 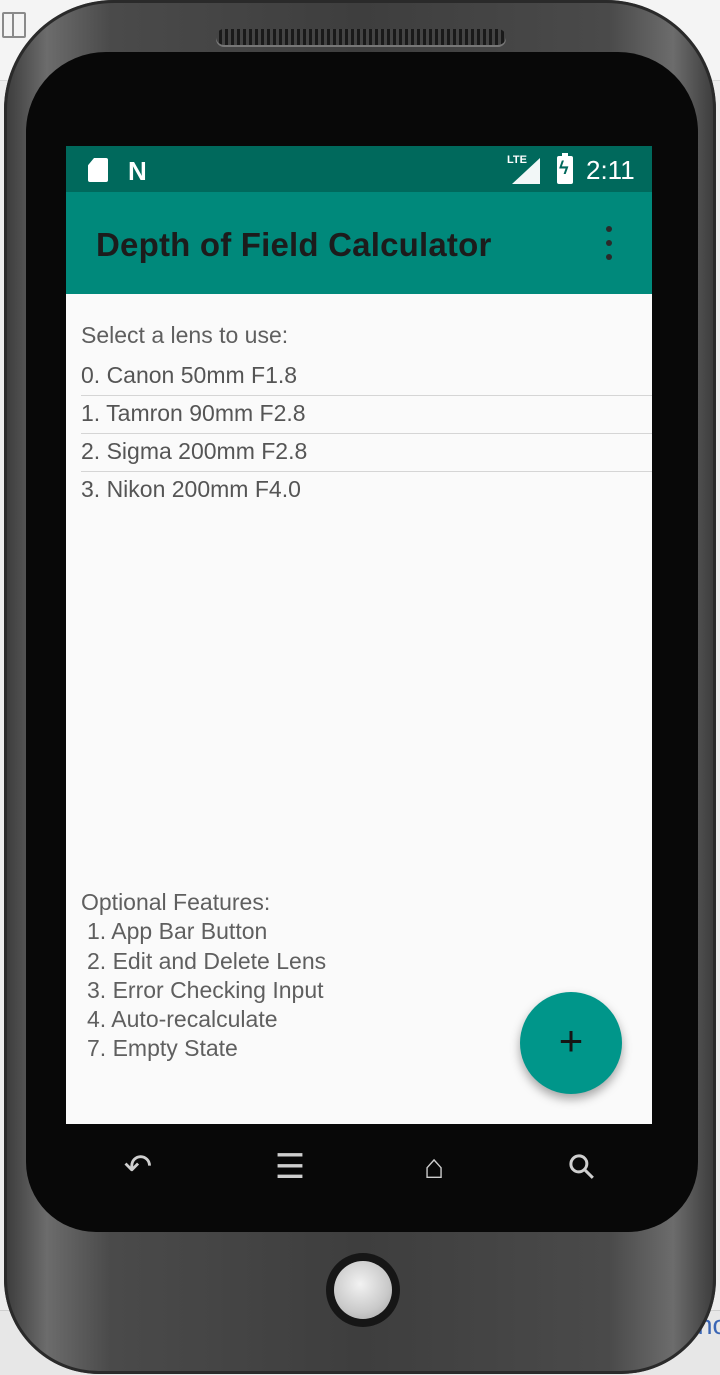 What do you see at coordinates (182, 1019) in the screenshot?
I see `feature-item: 4. Auto-recalculate` at bounding box center [182, 1019].